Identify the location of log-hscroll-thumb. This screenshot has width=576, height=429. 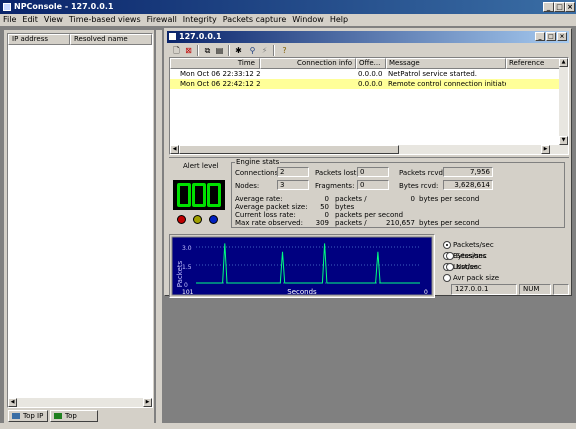
(289, 149).